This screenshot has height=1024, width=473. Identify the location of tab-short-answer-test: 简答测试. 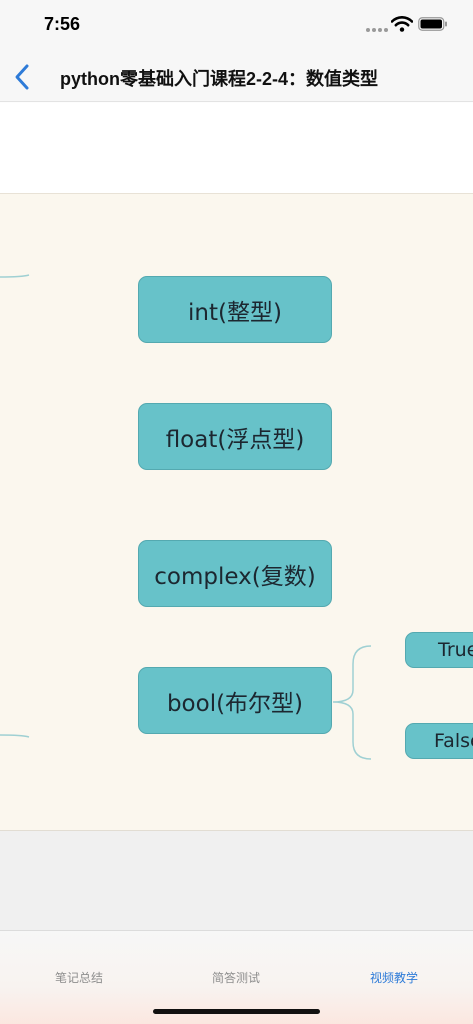
(236, 977).